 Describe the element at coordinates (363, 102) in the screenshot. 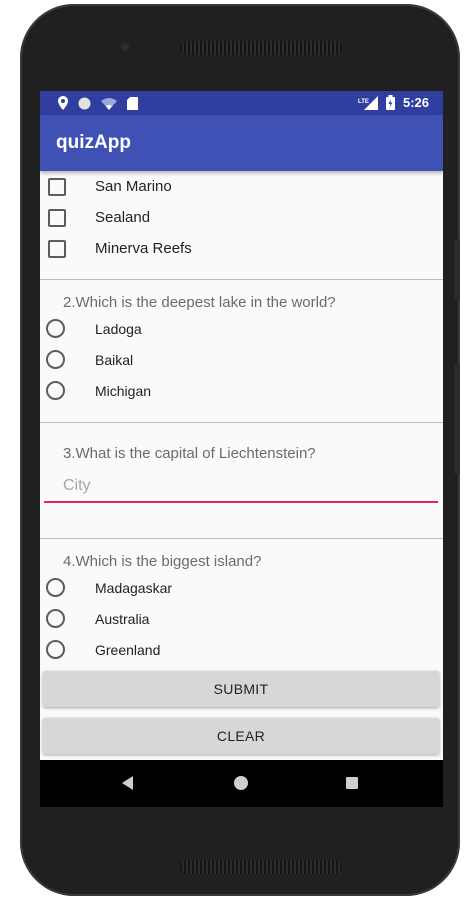

I see `svg-text: LTE` at that location.